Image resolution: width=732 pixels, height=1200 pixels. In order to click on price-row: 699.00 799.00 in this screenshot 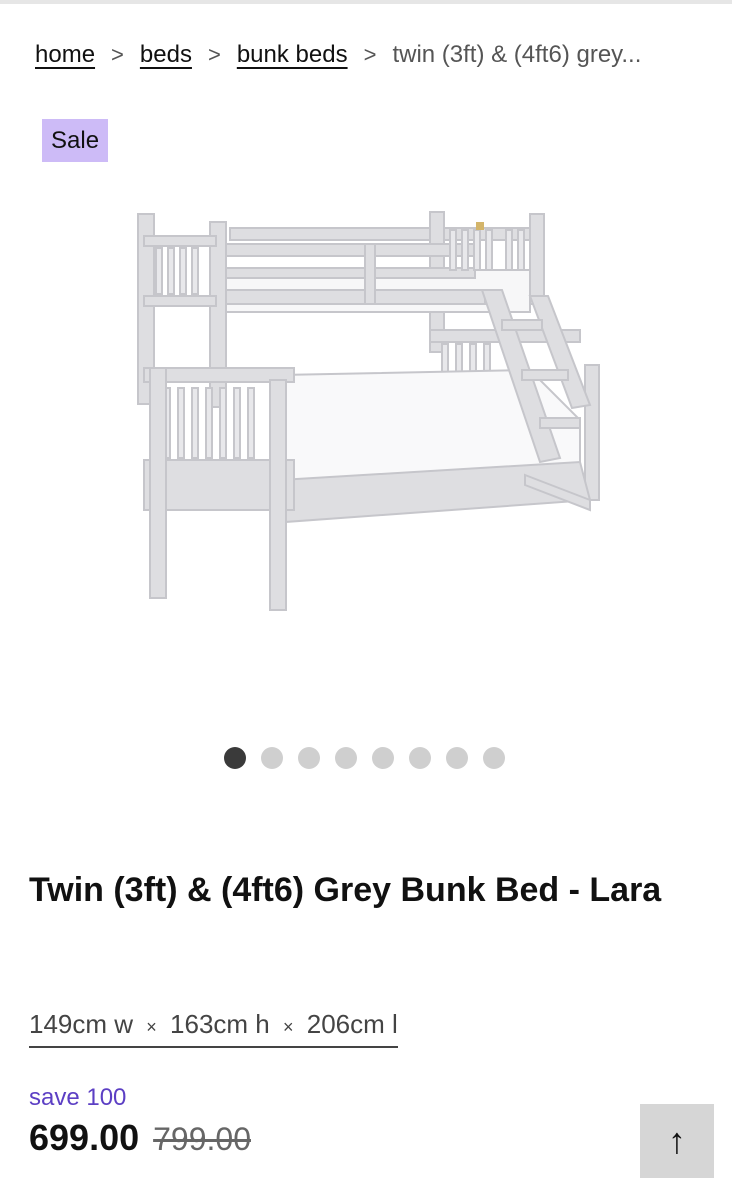, I will do `click(140, 1138)`.